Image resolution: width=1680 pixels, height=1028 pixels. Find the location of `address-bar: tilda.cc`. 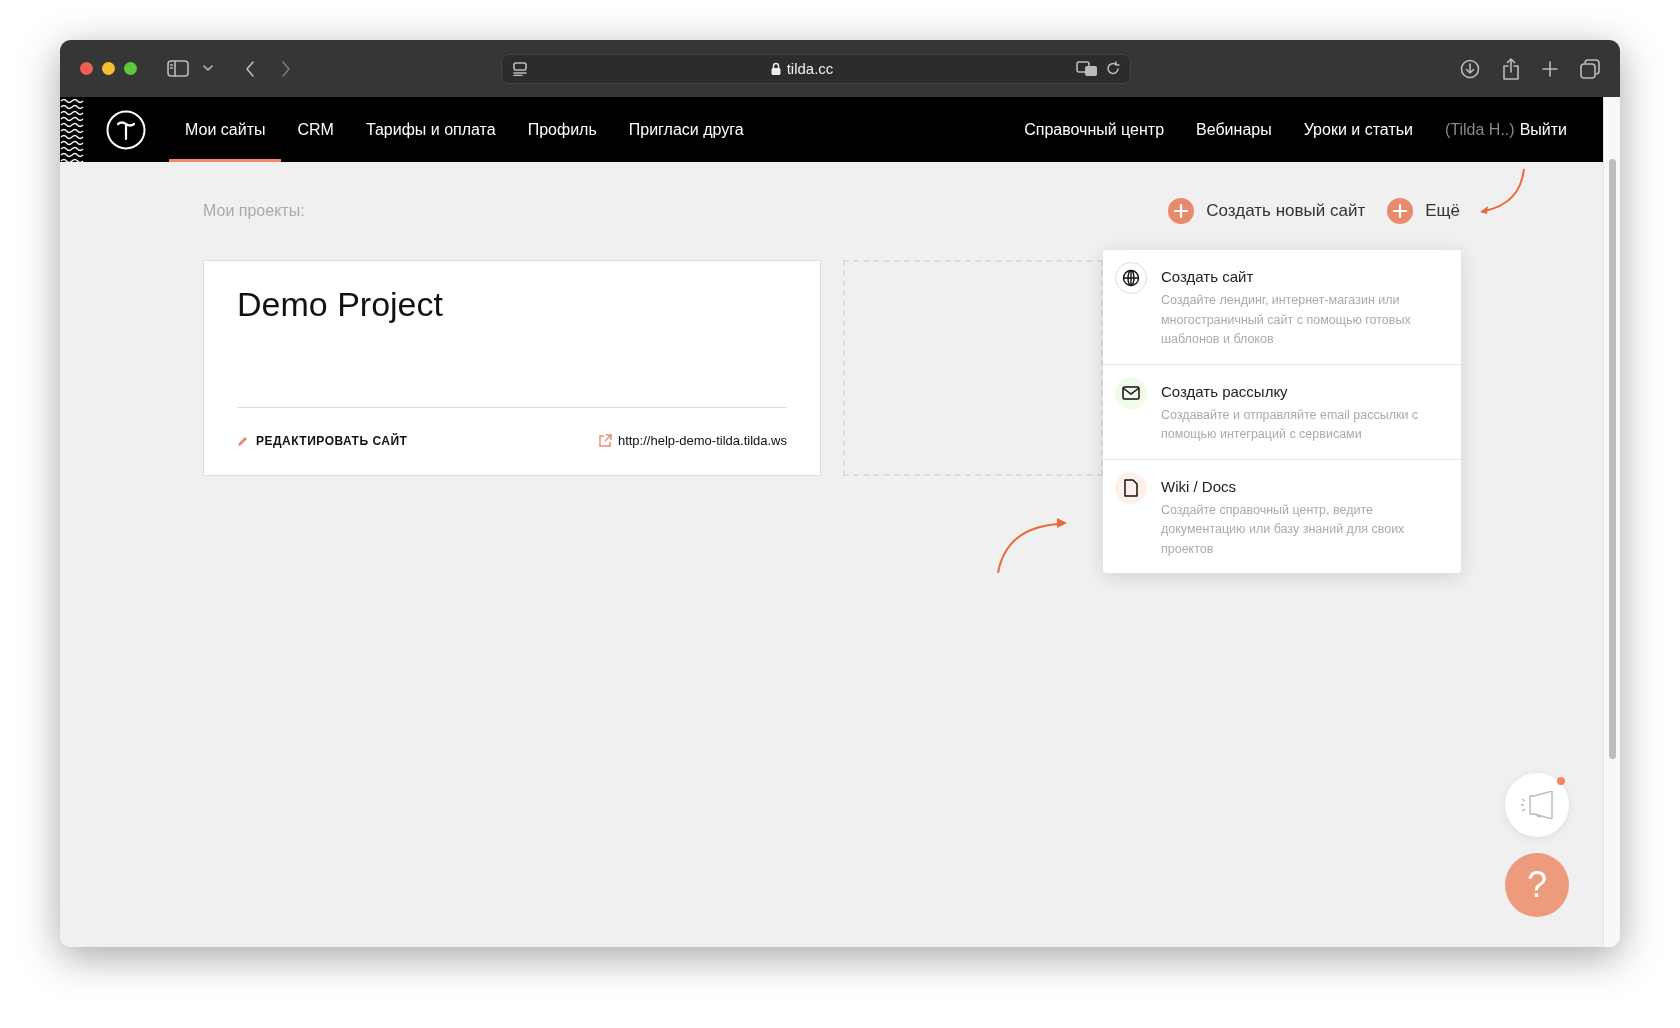

address-bar: tilda.cc is located at coordinates (816, 68).